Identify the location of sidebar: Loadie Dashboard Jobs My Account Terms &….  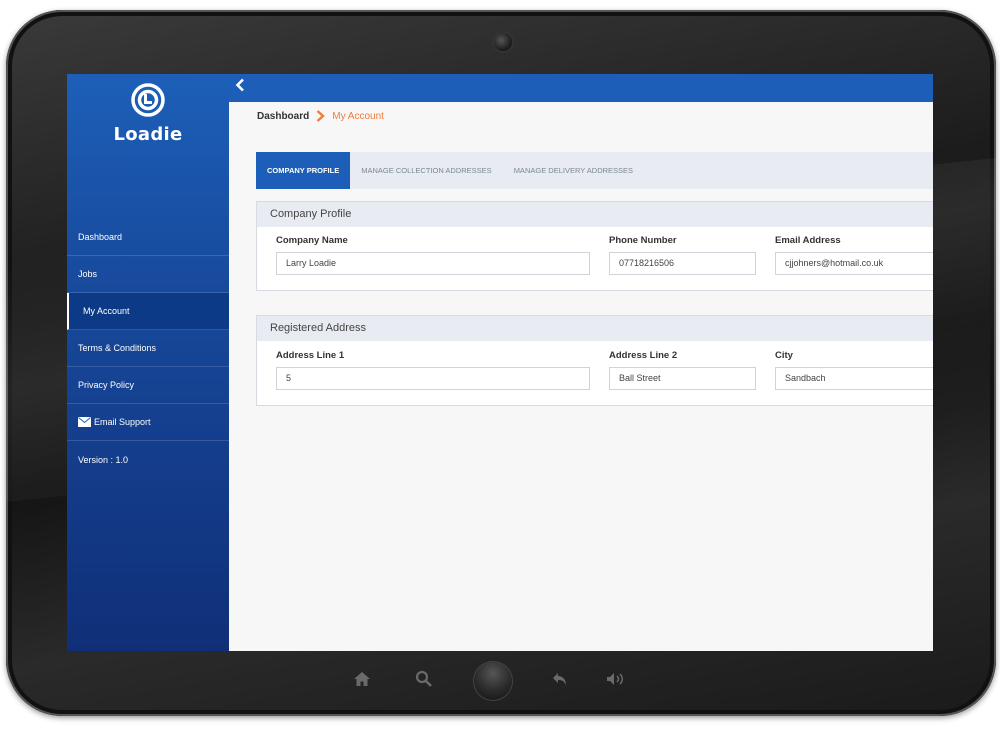
(148, 362).